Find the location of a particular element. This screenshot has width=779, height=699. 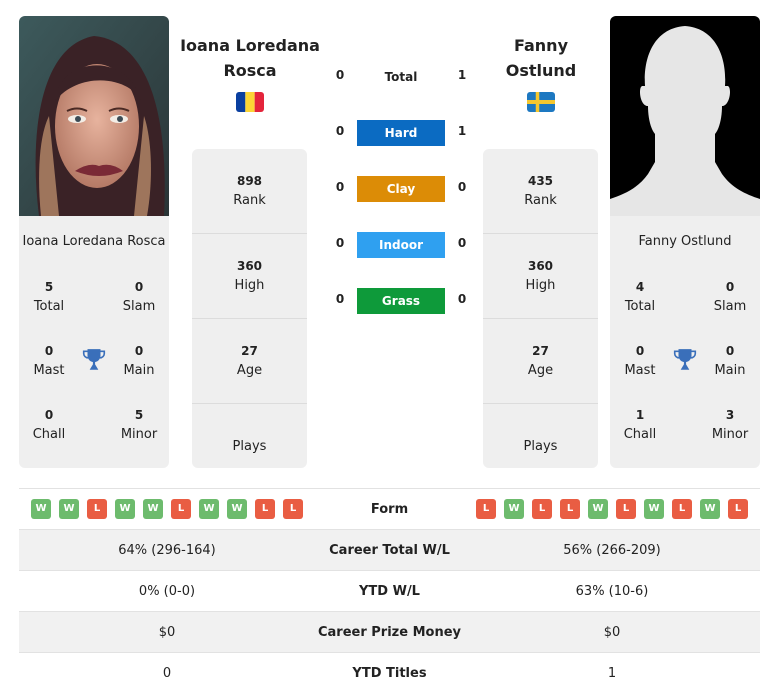

player1-age: 27 Age is located at coordinates (249, 361).